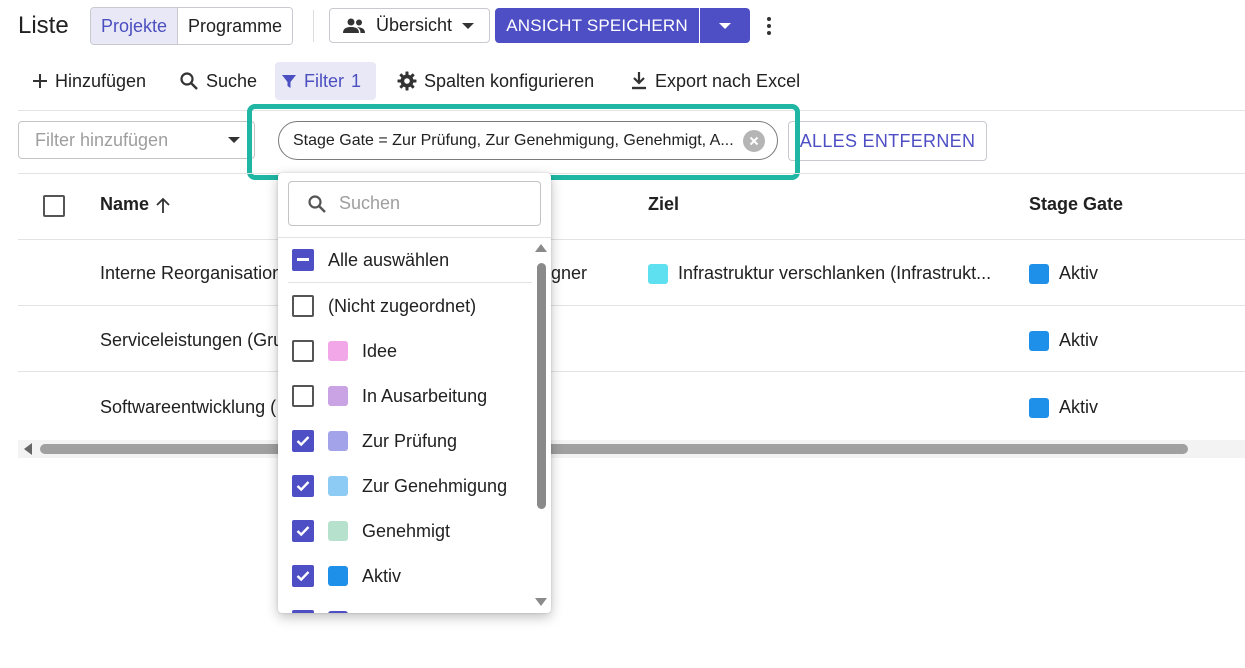 Image resolution: width=1245 pixels, height=668 pixels. What do you see at coordinates (54, 206) in the screenshot?
I see `select-all-rows-checkbox` at bounding box center [54, 206].